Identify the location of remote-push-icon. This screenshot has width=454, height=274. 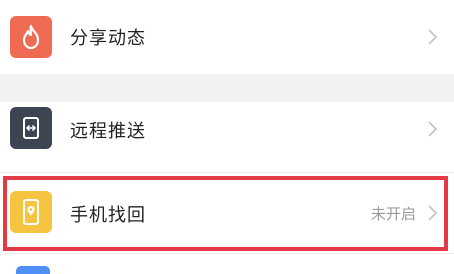
(31, 128).